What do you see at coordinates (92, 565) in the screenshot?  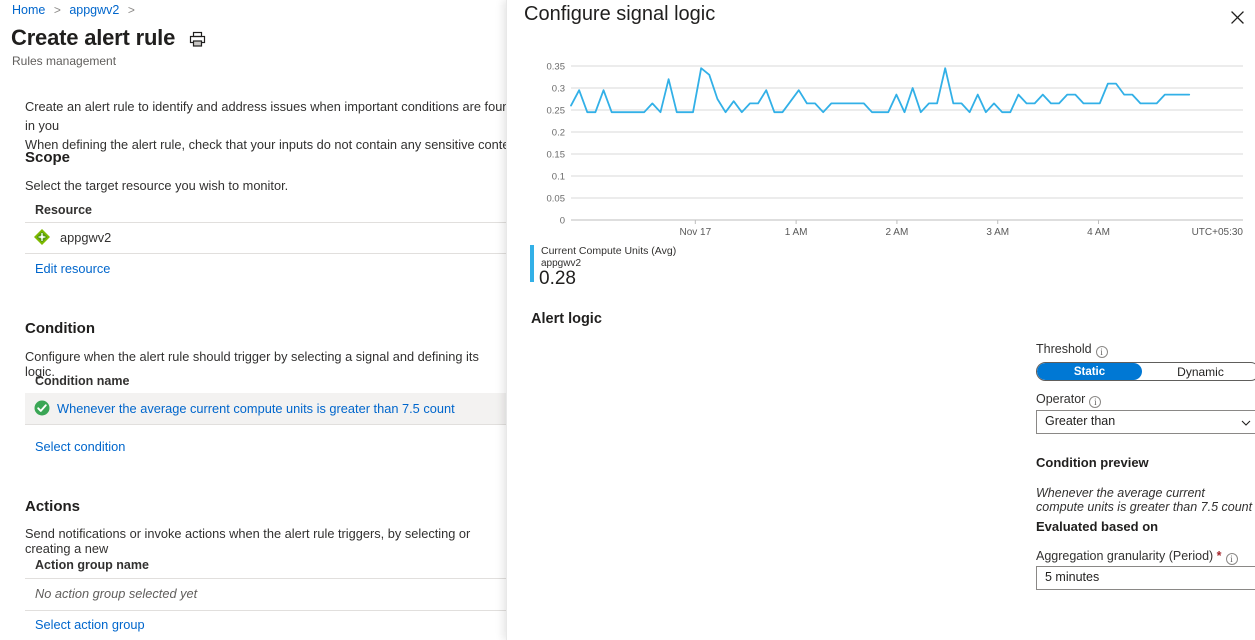 I see `action-group-column-header: Action group name` at bounding box center [92, 565].